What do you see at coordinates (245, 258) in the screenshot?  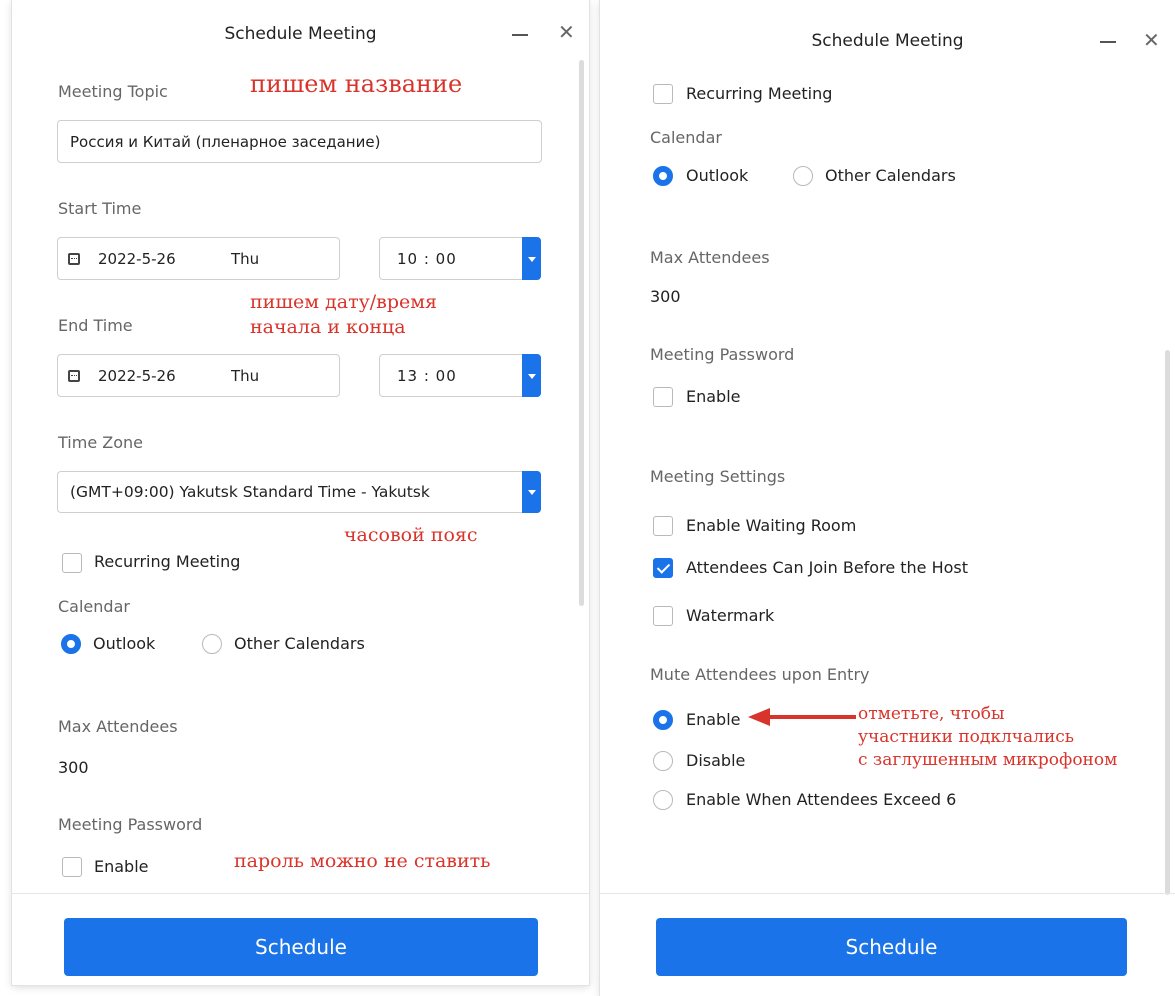 I see `start-day: Thu` at bounding box center [245, 258].